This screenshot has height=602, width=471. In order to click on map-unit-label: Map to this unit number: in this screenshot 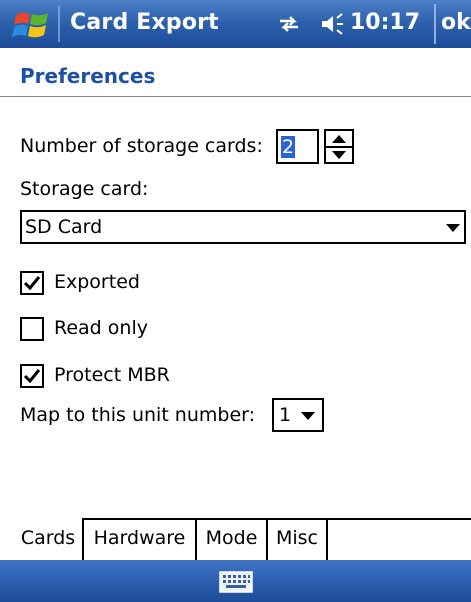, I will do `click(138, 415)`.